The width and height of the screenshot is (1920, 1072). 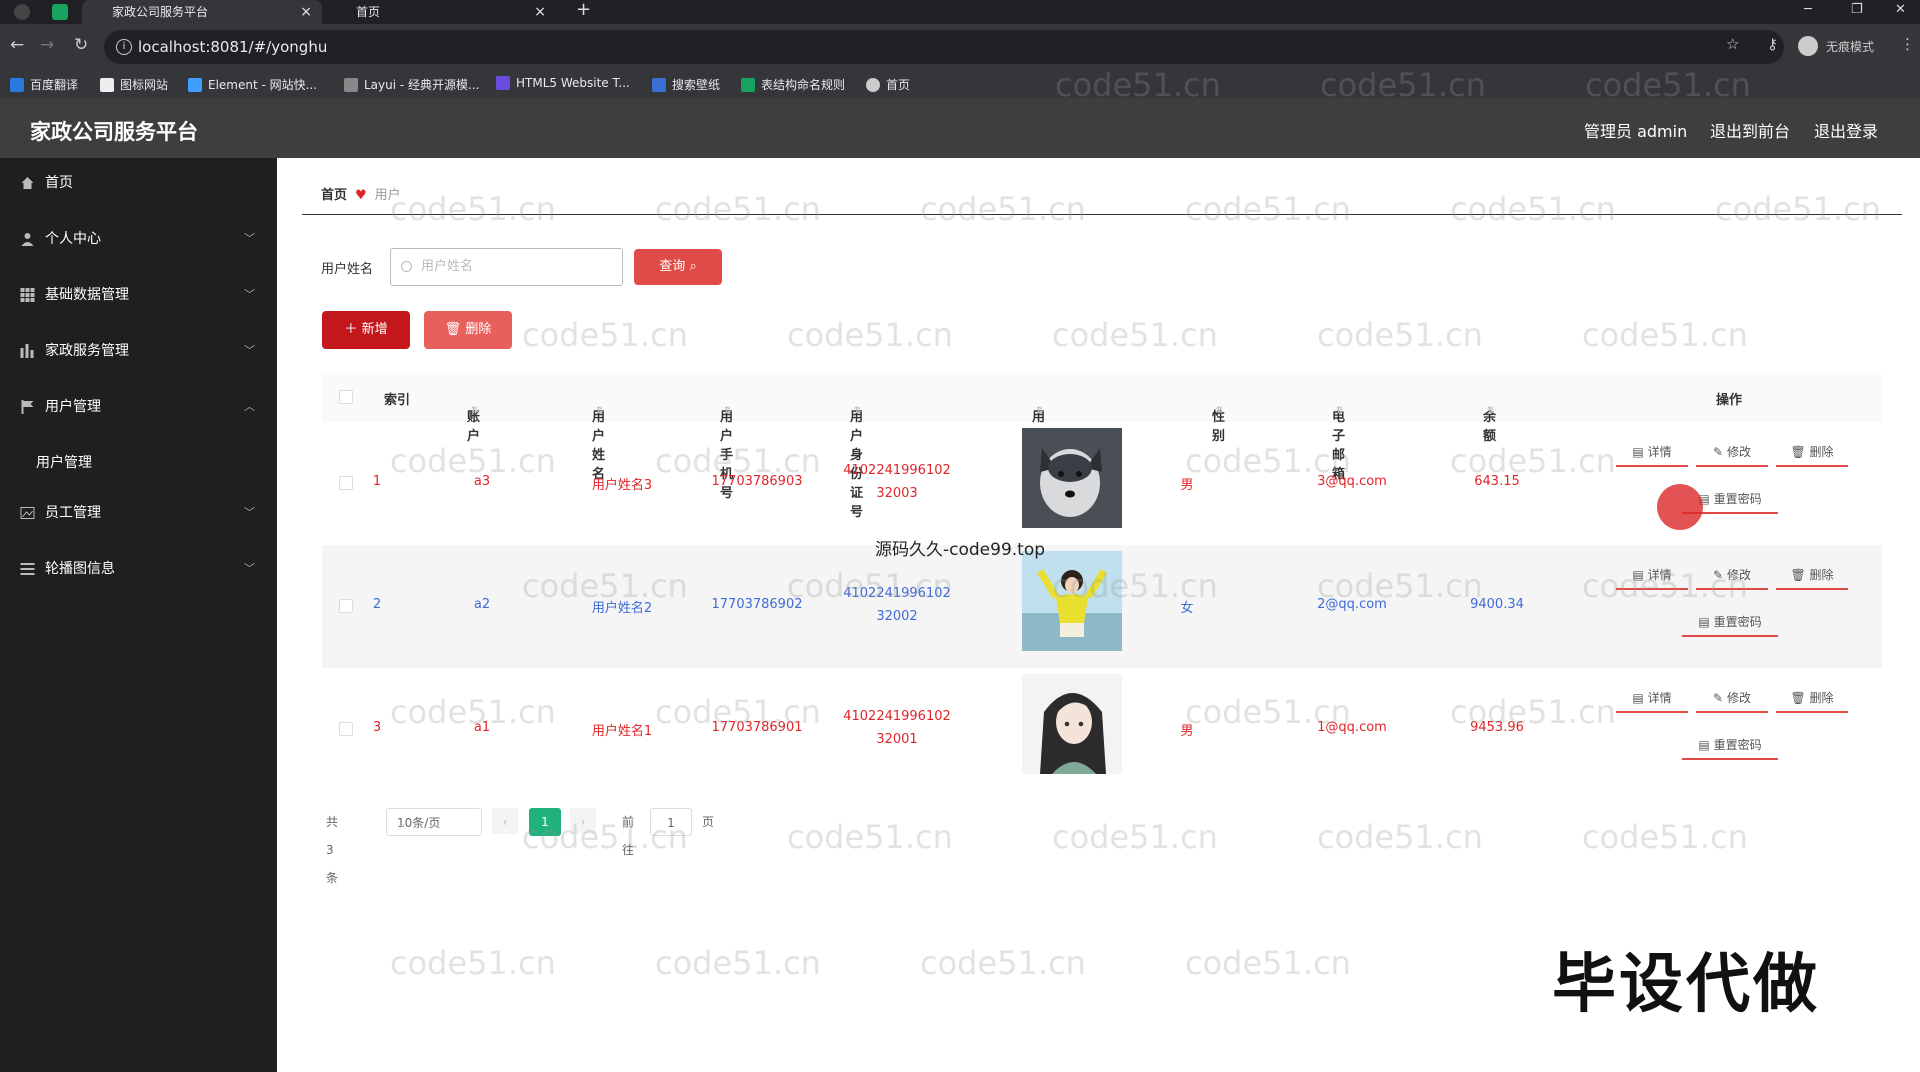 I want to click on back-to-front-link: 退出到前台, so click(x=1750, y=130).